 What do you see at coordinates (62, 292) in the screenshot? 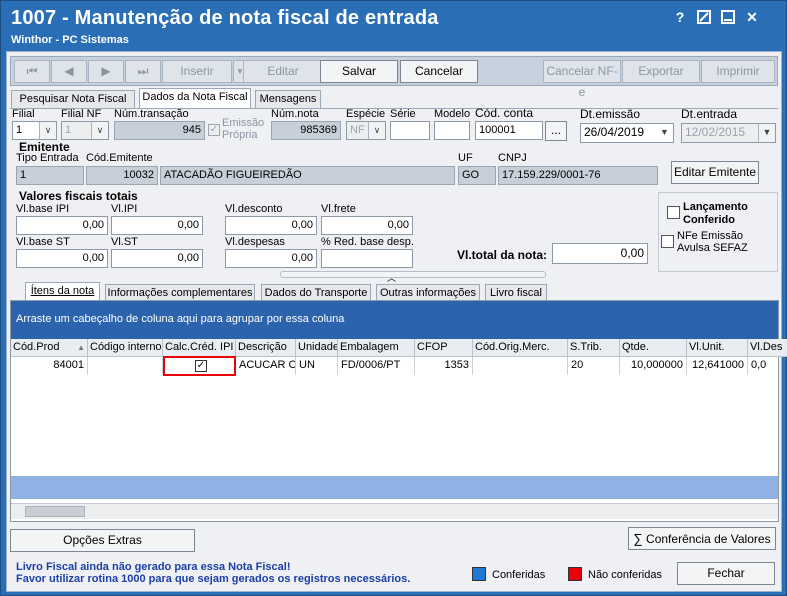
I see `subtab-itens: Ítens da nota` at bounding box center [62, 292].